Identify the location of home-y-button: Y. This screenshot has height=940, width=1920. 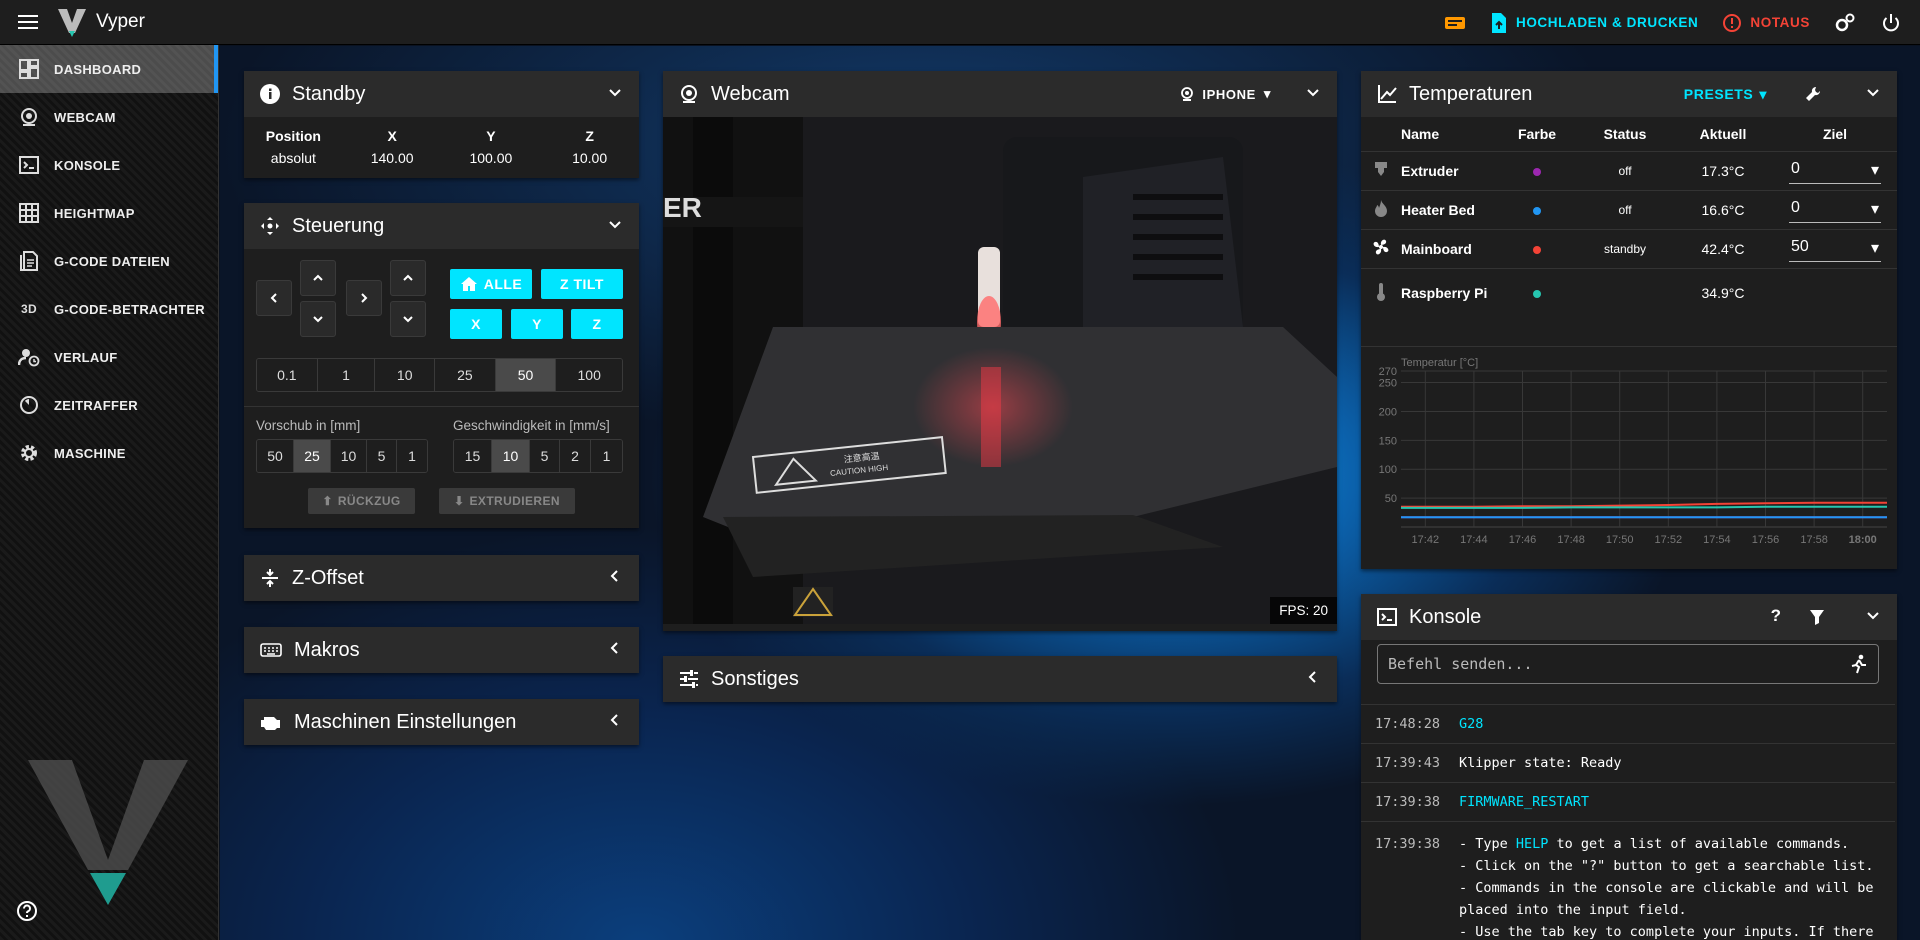
(537, 324).